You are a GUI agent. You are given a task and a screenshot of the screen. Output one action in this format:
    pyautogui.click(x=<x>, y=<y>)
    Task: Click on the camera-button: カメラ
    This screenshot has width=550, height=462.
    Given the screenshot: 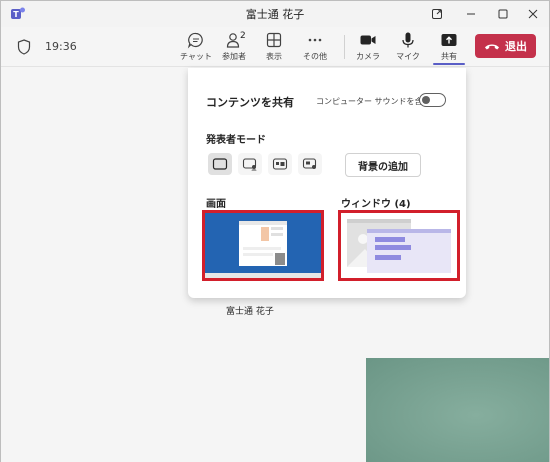 What is the action you would take?
    pyautogui.click(x=368, y=48)
    